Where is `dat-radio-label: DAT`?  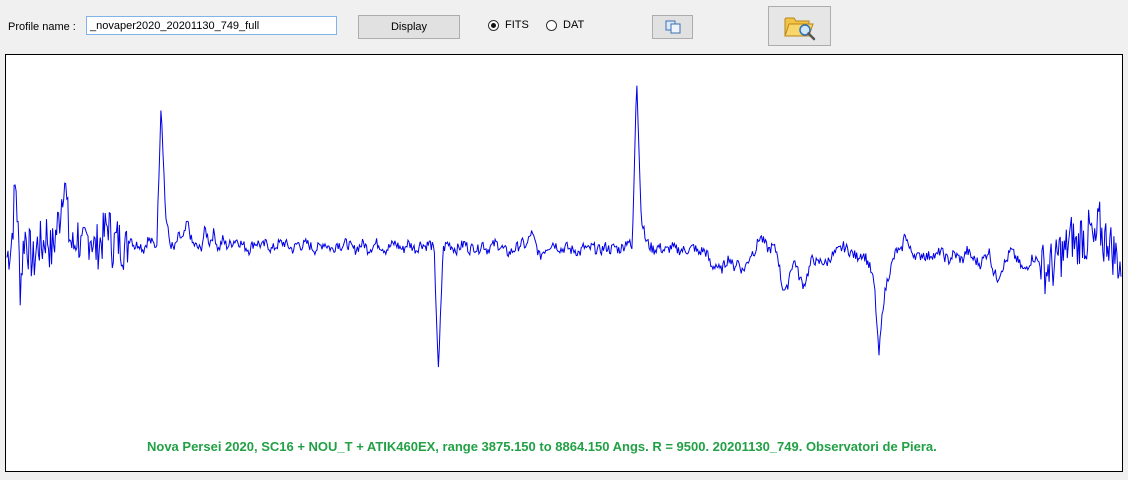 dat-radio-label: DAT is located at coordinates (574, 25).